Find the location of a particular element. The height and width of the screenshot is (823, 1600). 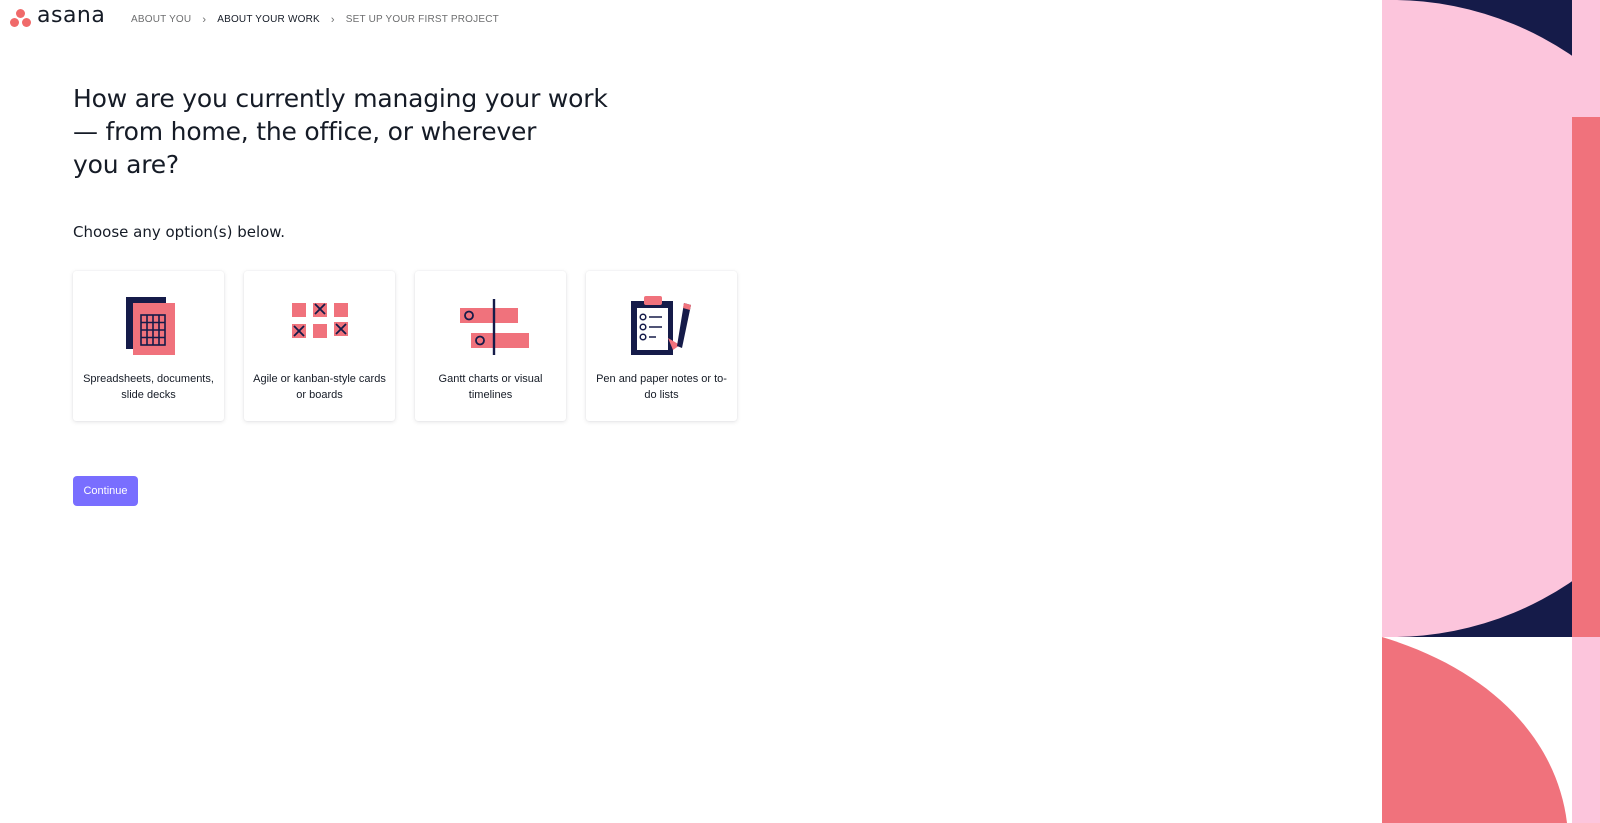

option-label: Spreadsheets, documents, slide decks is located at coordinates (148, 387).